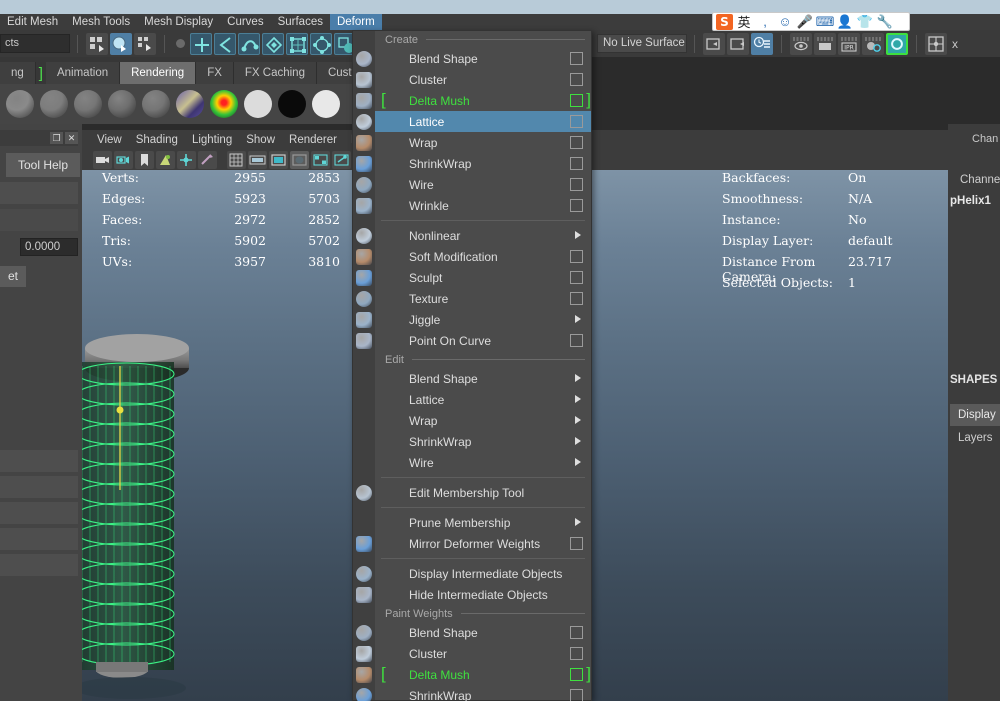 This screenshot has width=1000, height=701. What do you see at coordinates (109, 140) in the screenshot?
I see `viewport-menu-view: View` at bounding box center [109, 140].